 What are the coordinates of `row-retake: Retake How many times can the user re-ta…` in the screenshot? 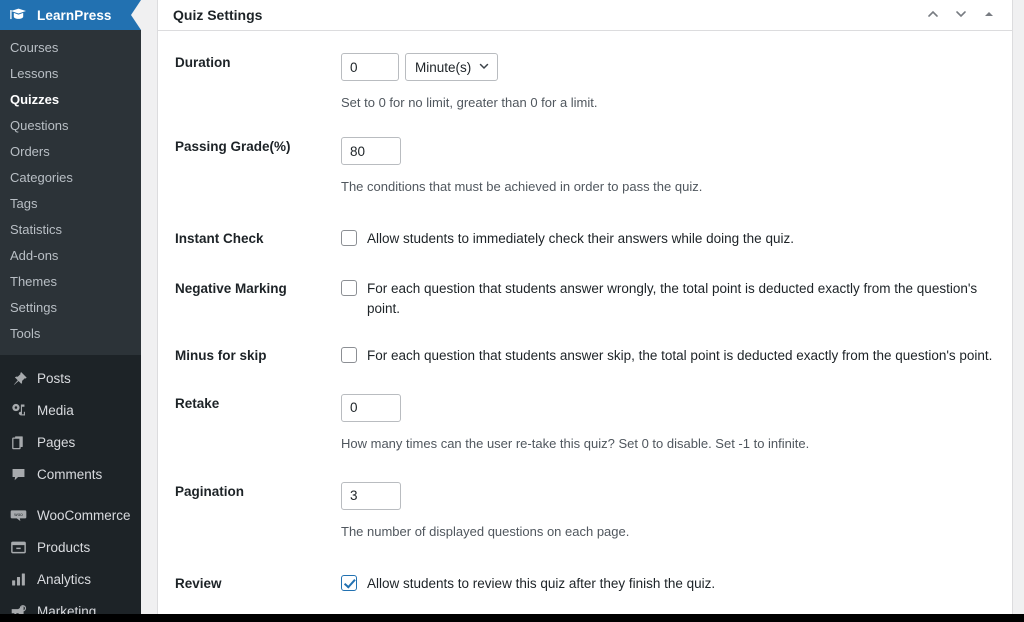 It's located at (585, 409).